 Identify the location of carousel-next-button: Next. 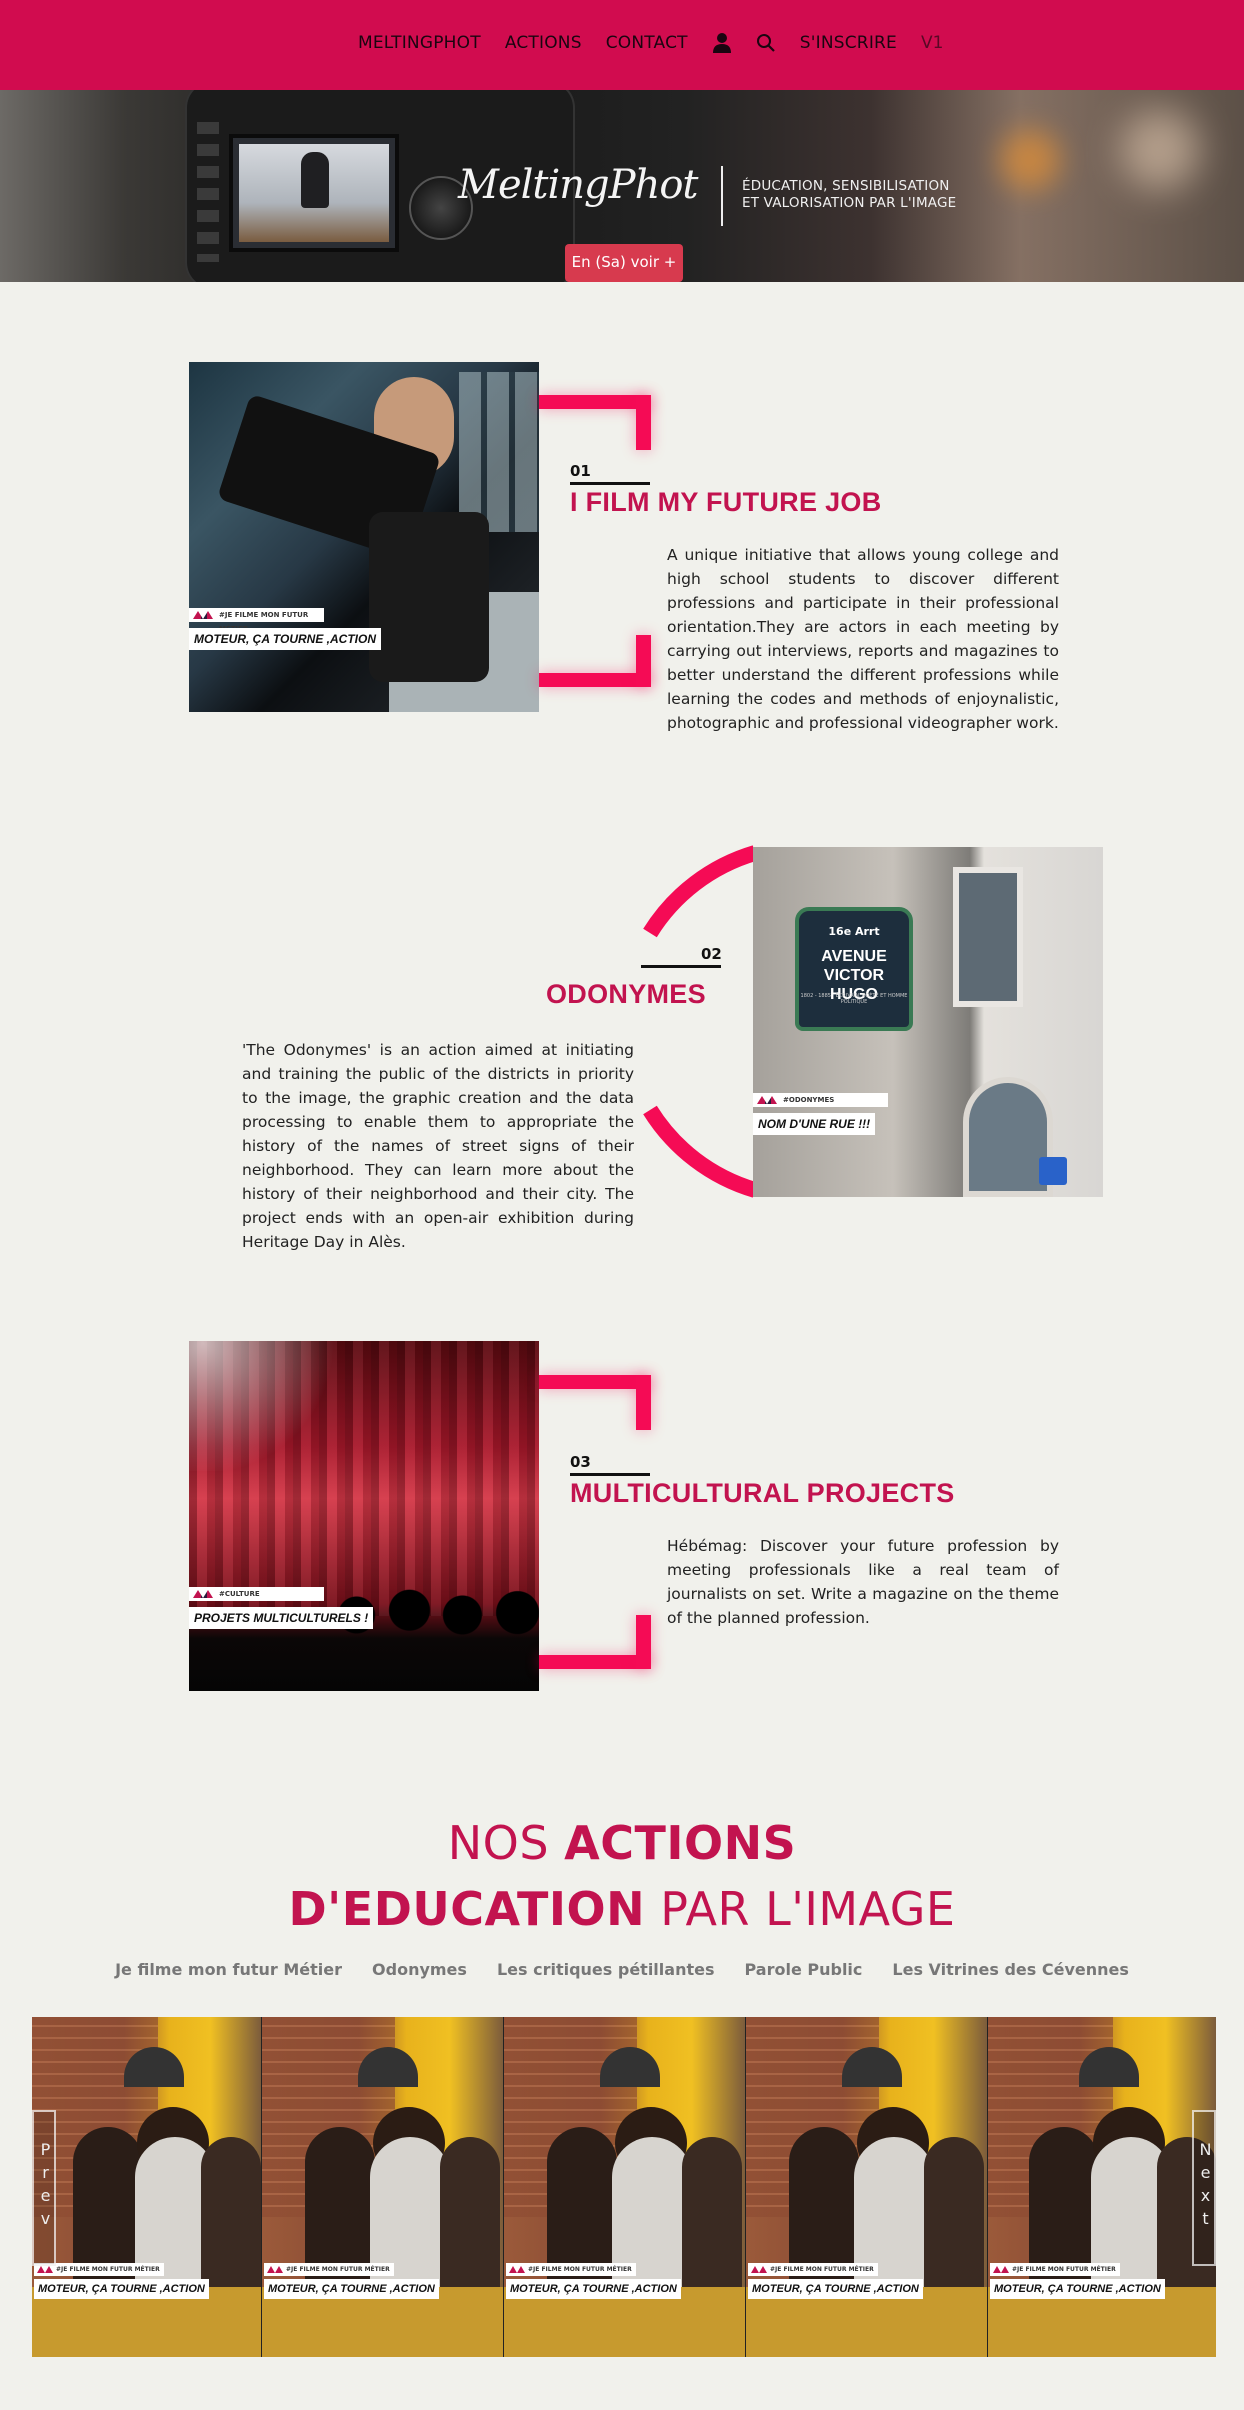
(1204, 2188).